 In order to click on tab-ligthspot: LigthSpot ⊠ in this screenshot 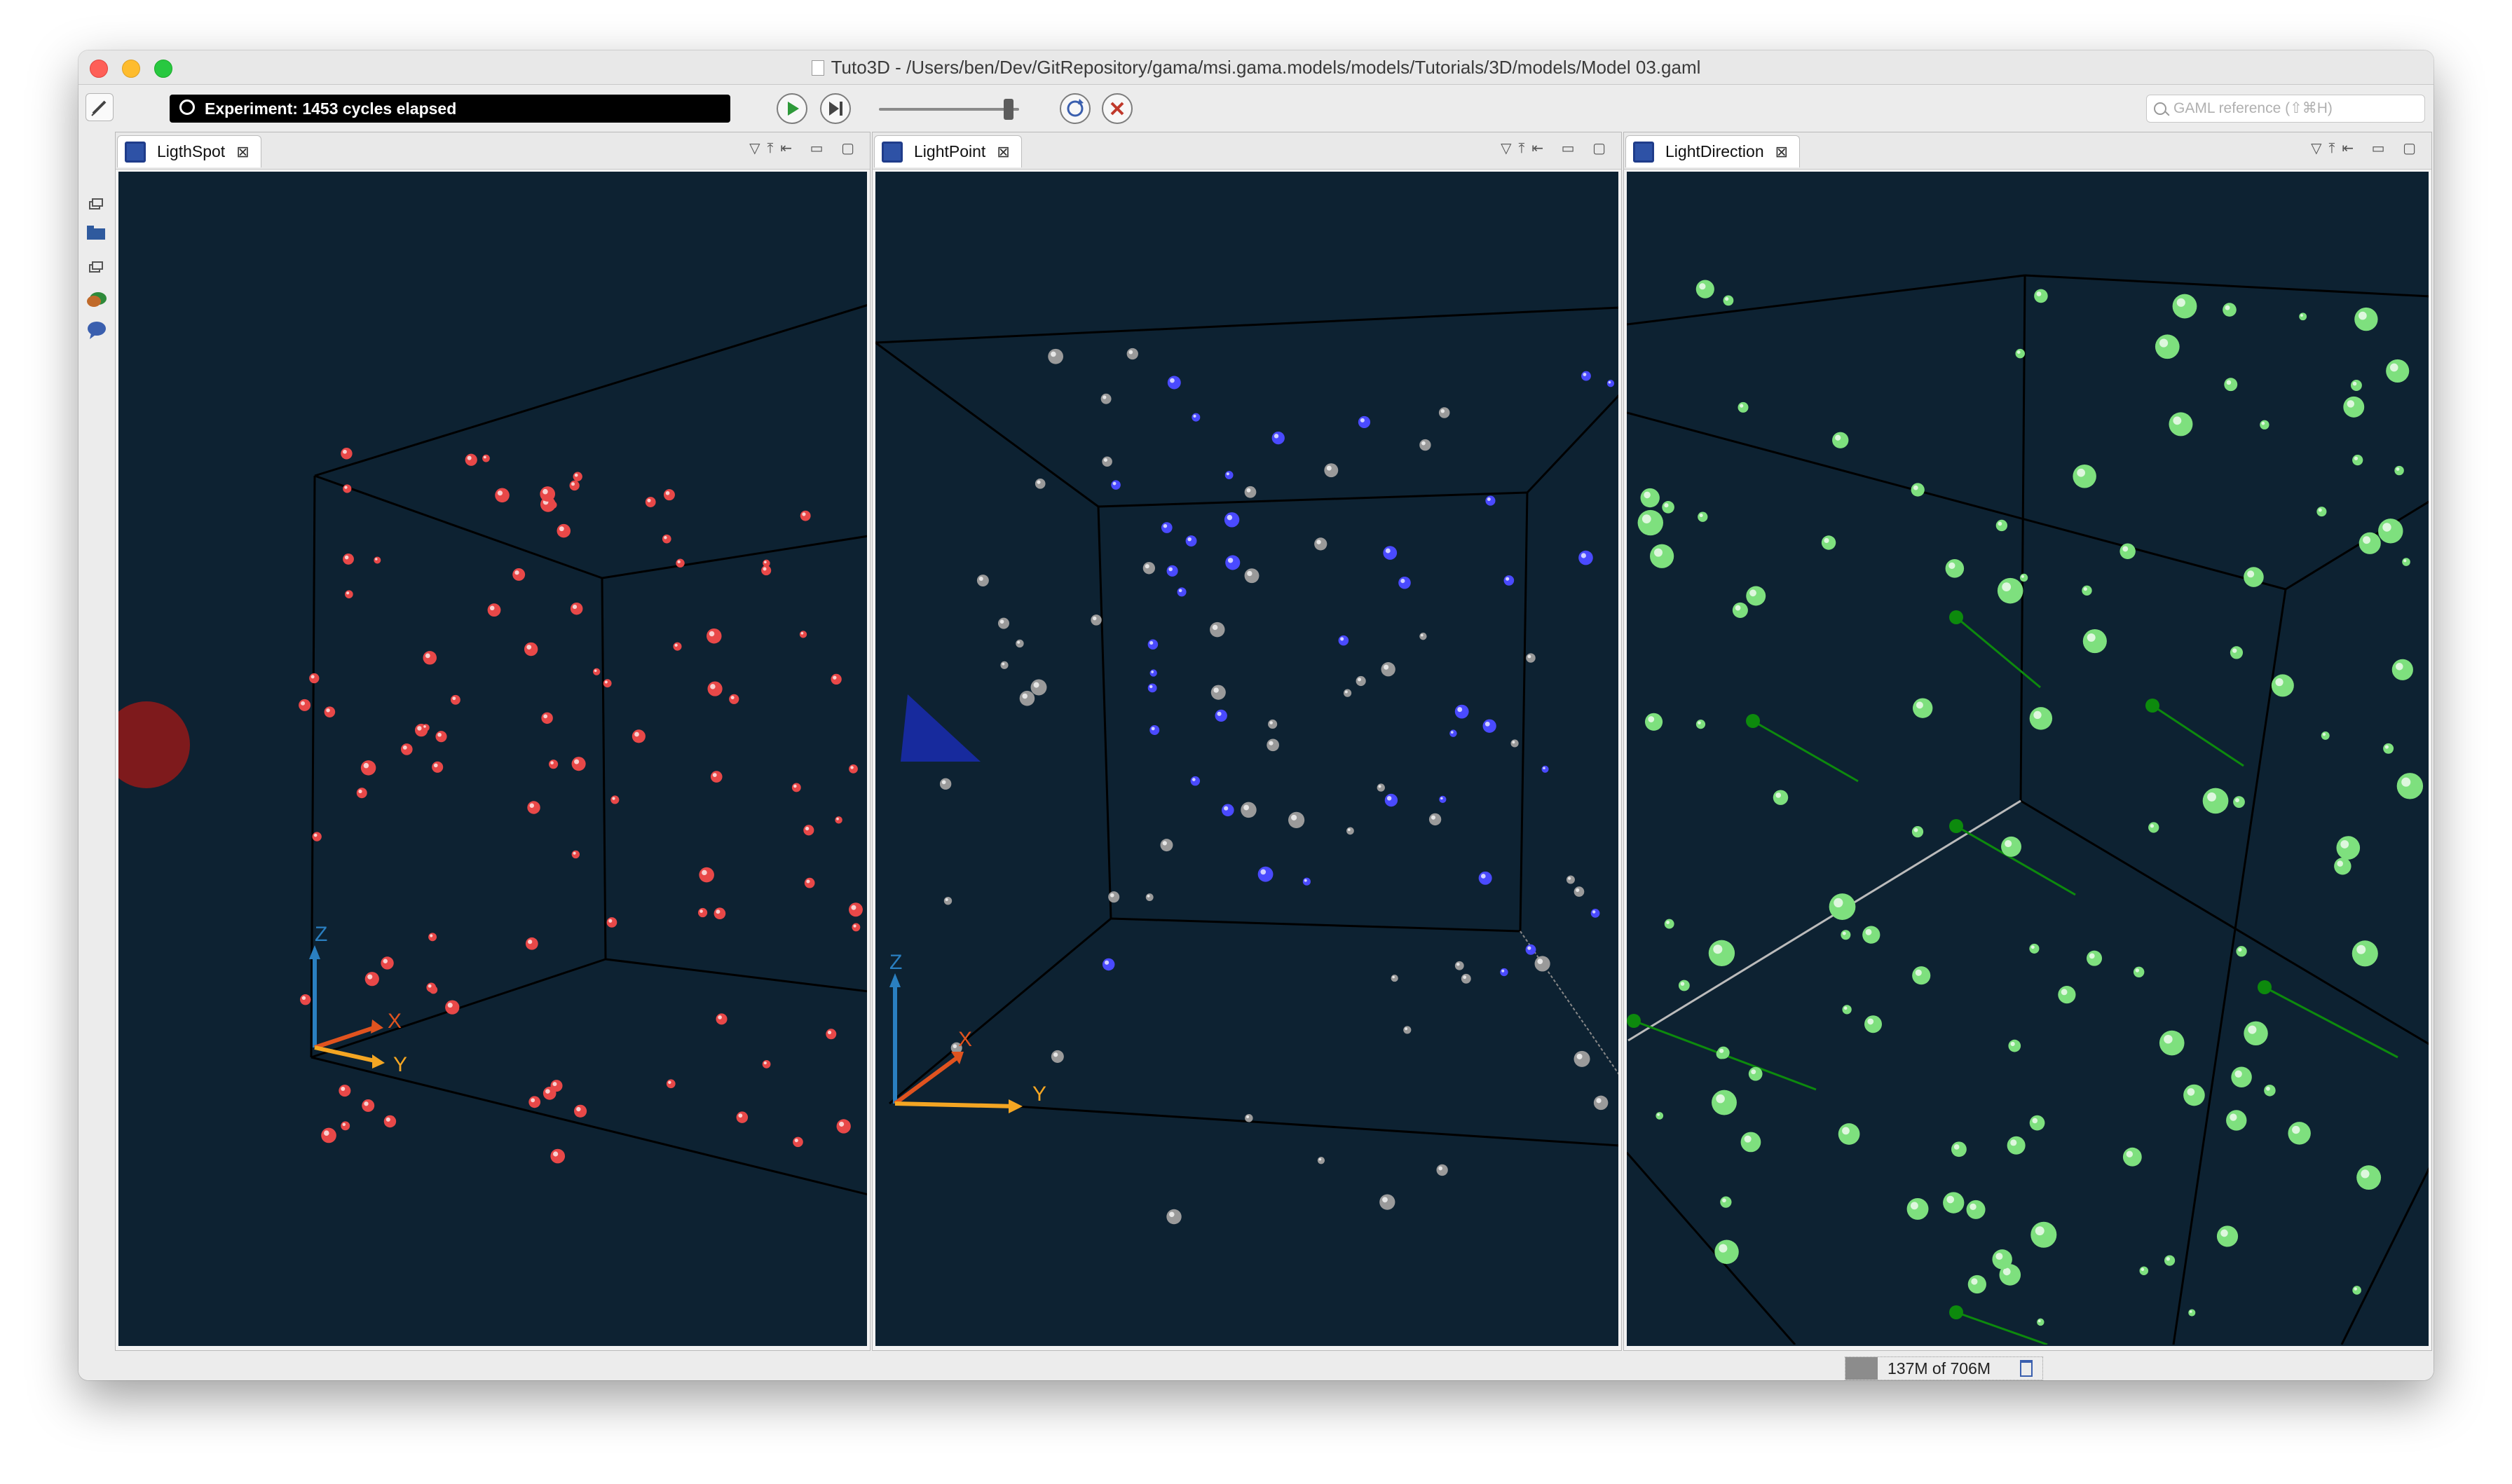, I will do `click(189, 151)`.